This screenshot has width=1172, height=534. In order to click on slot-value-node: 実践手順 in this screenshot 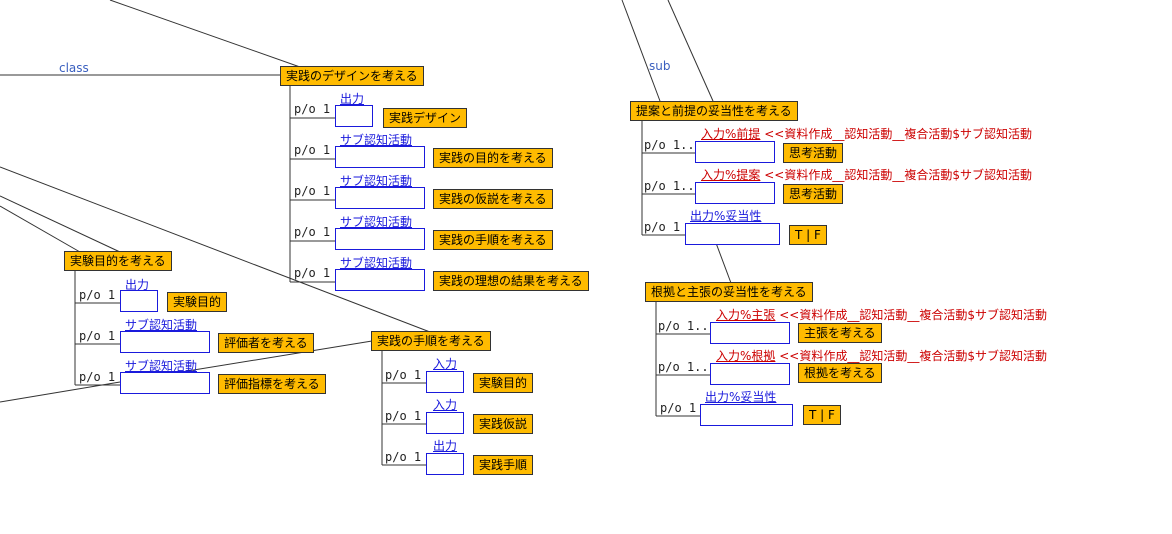, I will do `click(503, 465)`.